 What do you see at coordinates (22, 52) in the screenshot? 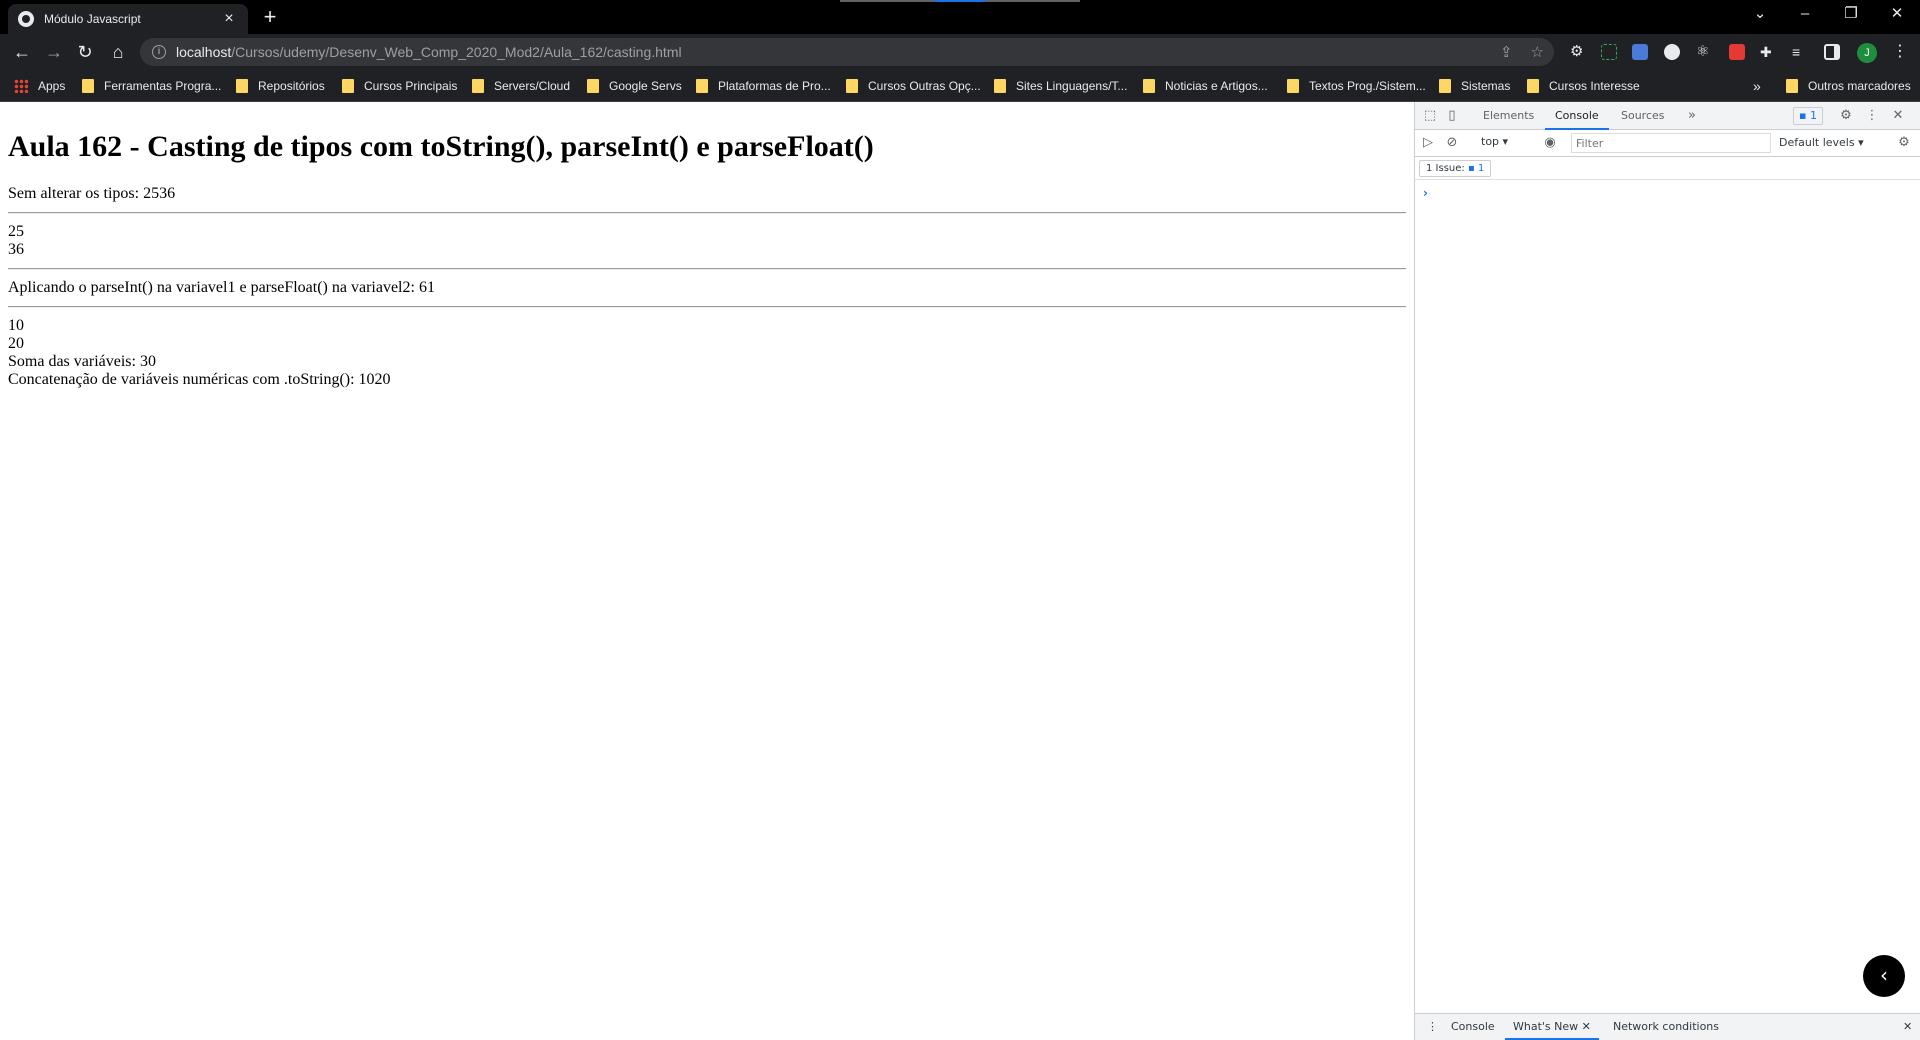
I see `back-button: ←` at bounding box center [22, 52].